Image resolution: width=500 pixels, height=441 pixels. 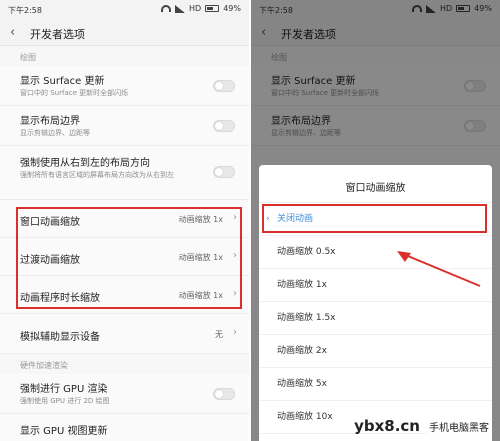 I want to click on row-title: 显示 Surface 更新, so click(x=62, y=81).